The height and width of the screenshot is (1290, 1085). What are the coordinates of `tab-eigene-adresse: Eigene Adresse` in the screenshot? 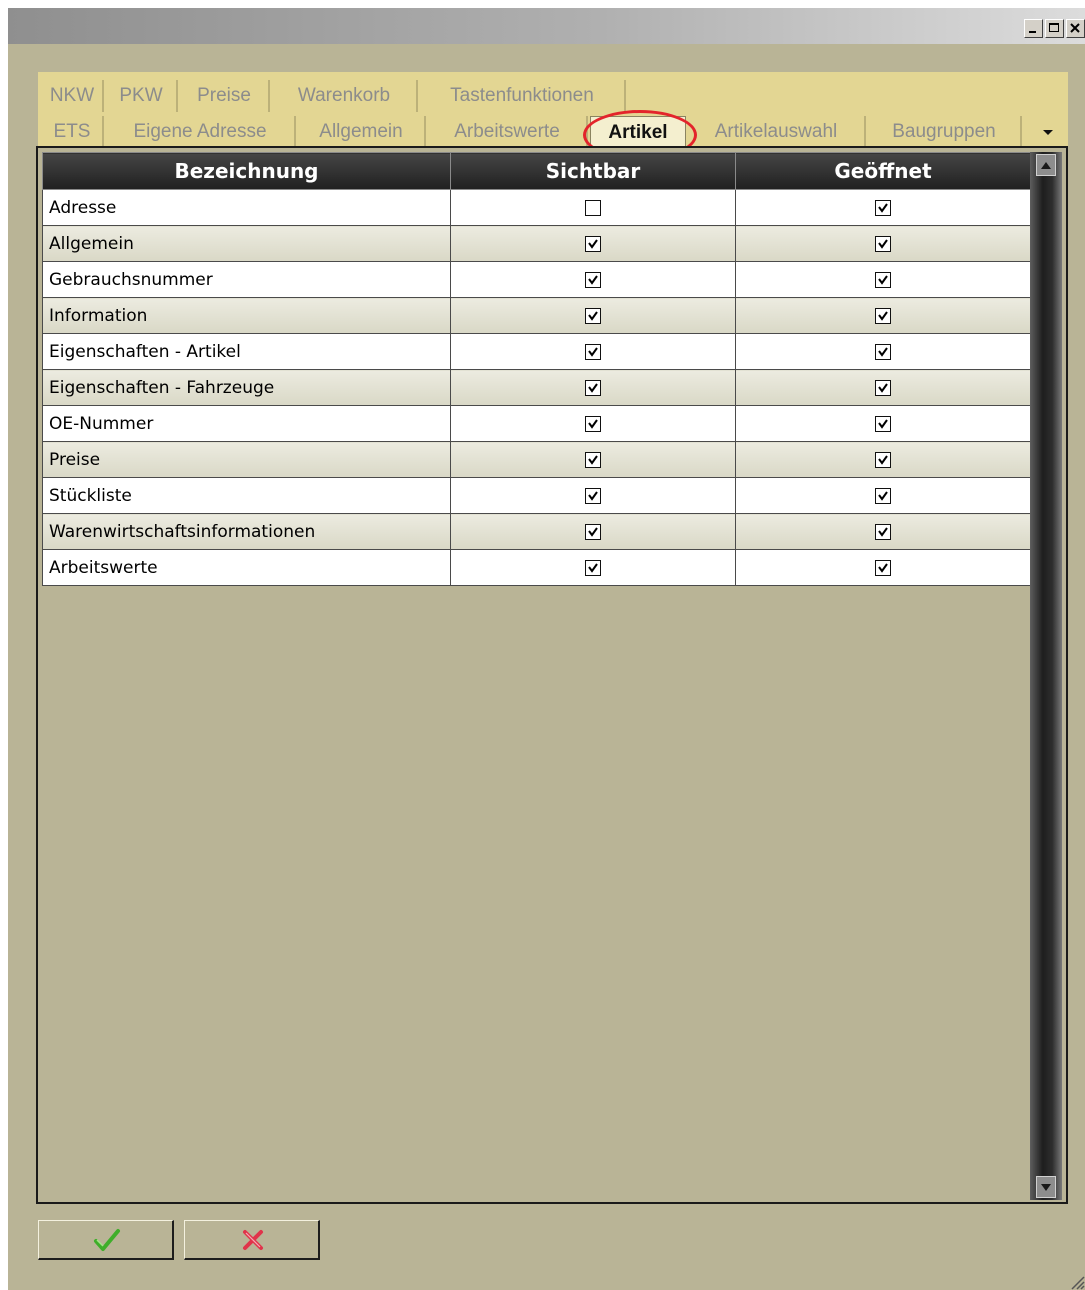 It's located at (201, 132).